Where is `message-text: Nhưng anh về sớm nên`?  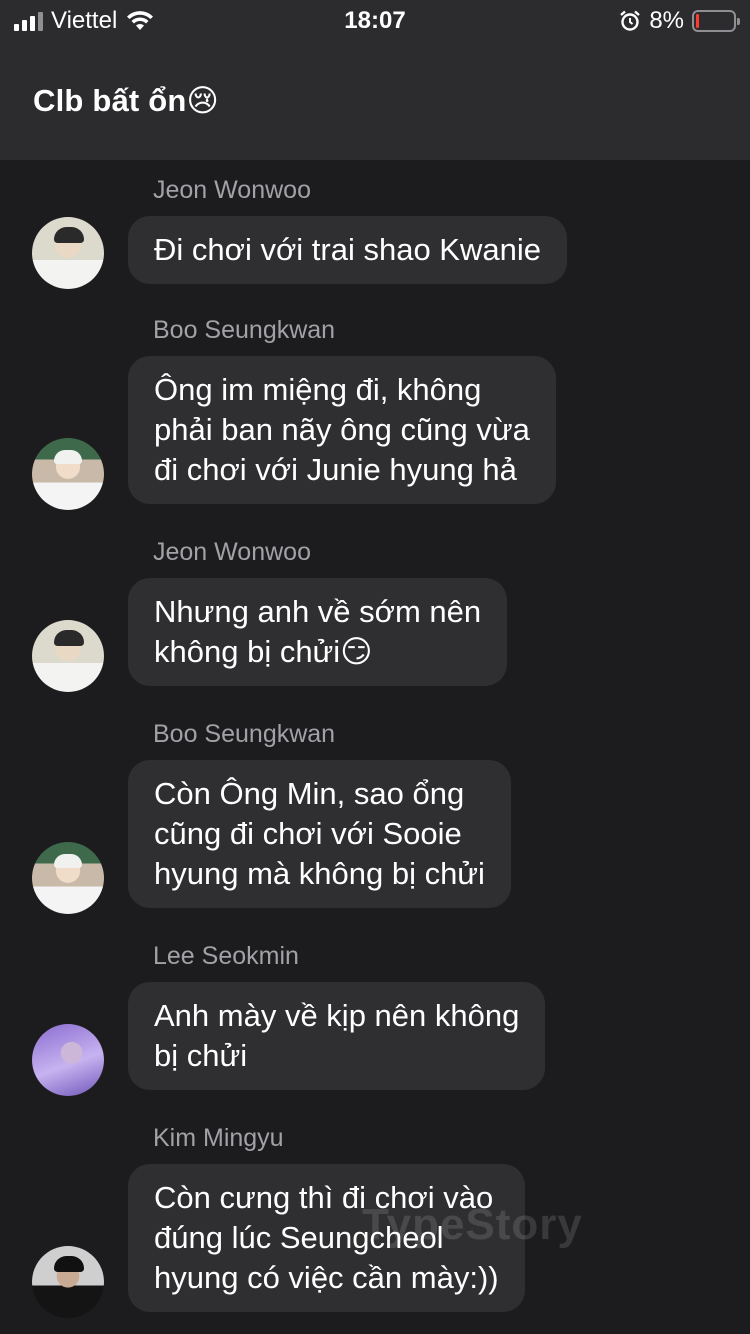
message-text: Nhưng anh về sớm nên is located at coordinates (318, 611).